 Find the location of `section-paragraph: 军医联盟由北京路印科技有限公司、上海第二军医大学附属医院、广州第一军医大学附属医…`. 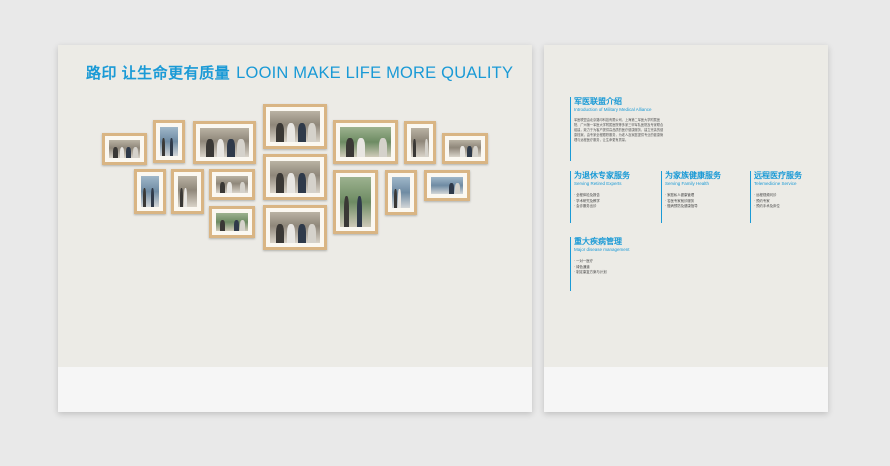

section-paragraph: 军医联盟由北京路印科技有限公司、上海第二军医大学附属医院、广州第一军医大学附属医… is located at coordinates (619, 130).